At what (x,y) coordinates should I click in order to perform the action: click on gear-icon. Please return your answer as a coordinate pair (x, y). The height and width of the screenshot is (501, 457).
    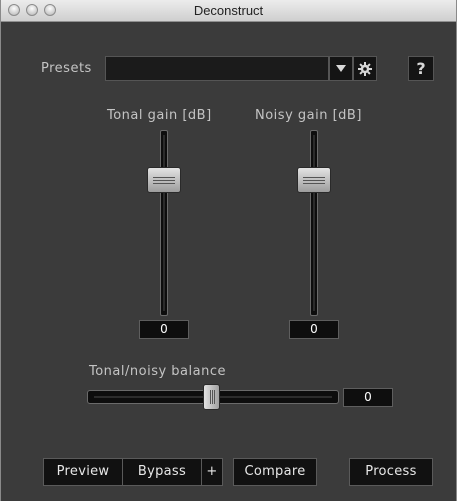
    Looking at the image, I should click on (365, 68).